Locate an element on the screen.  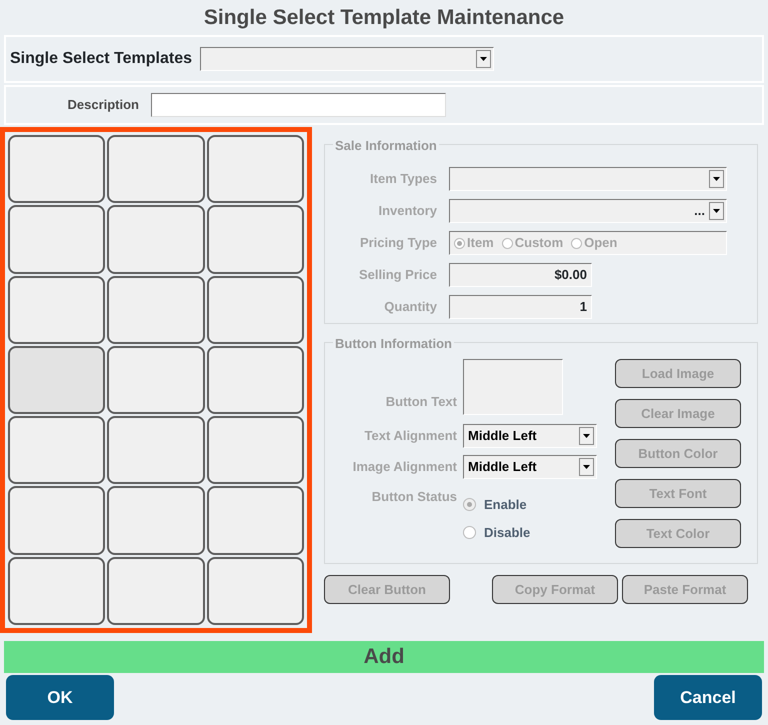
button-text-field is located at coordinates (513, 387).